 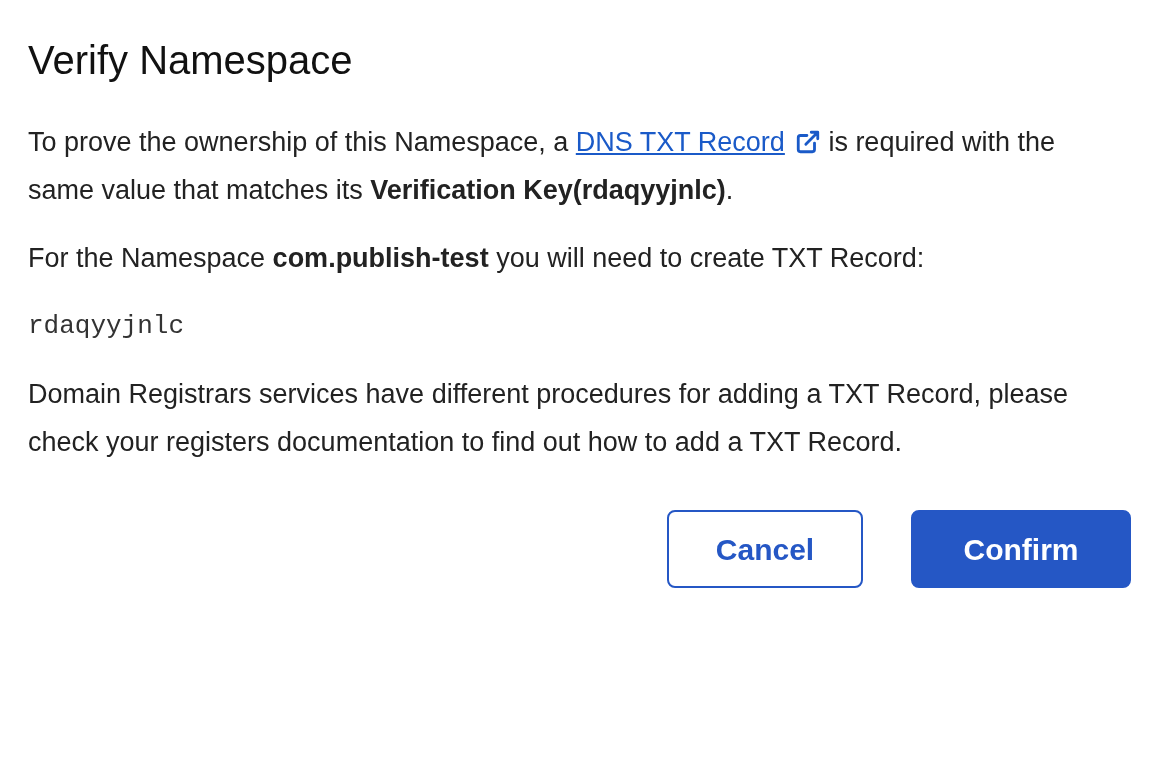 I want to click on record-value: rdaqyyjnlc, so click(x=107, y=326).